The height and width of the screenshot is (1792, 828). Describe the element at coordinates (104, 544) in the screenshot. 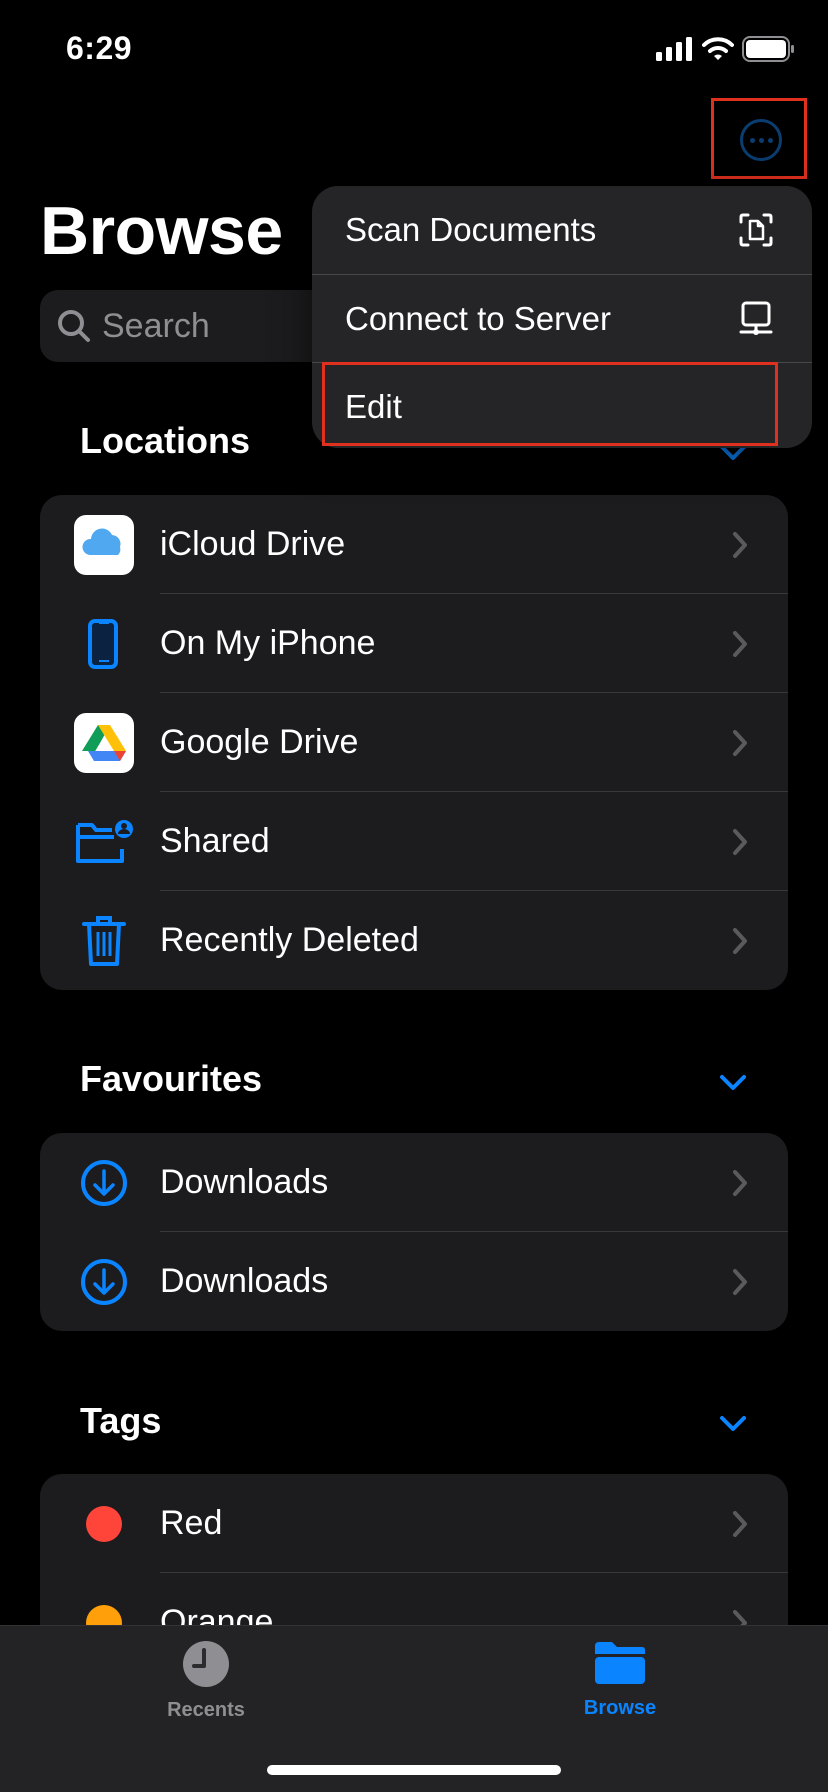

I see `icloud-icon` at that location.